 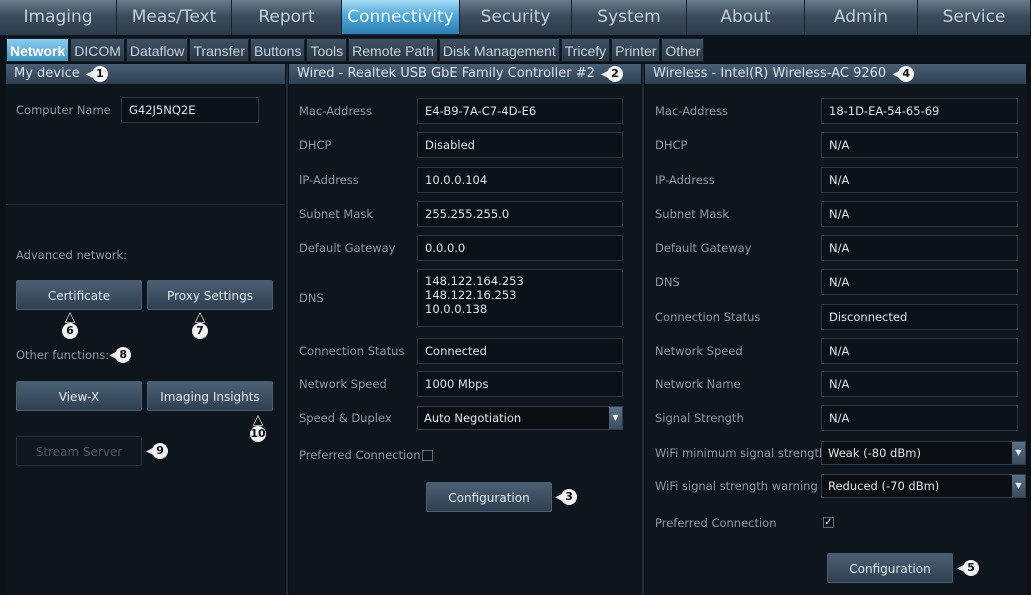 I want to click on wired-ip-field: 10.0.0.104, so click(x=520, y=180).